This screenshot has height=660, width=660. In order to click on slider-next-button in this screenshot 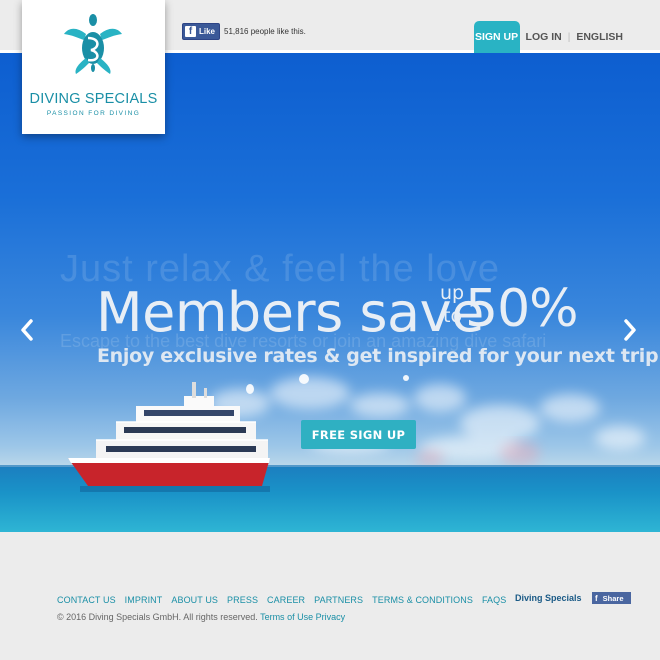, I will do `click(630, 330)`.